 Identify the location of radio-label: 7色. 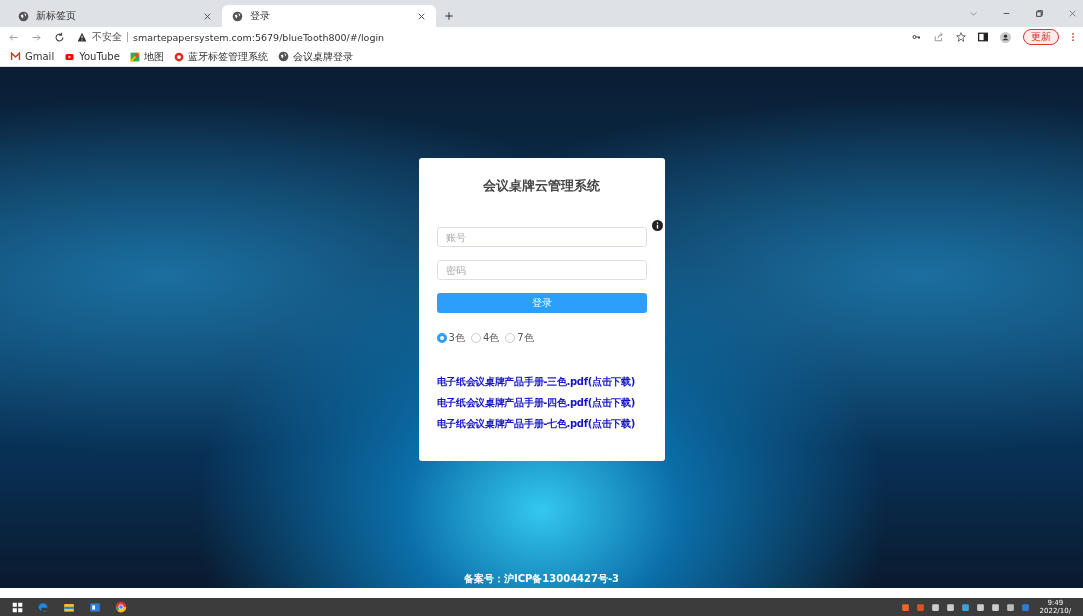
(525, 338).